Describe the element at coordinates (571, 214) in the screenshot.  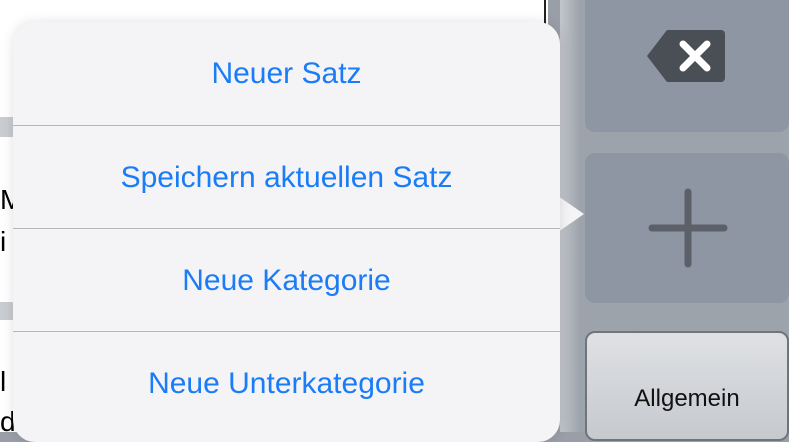
I see `popover-arrow` at that location.